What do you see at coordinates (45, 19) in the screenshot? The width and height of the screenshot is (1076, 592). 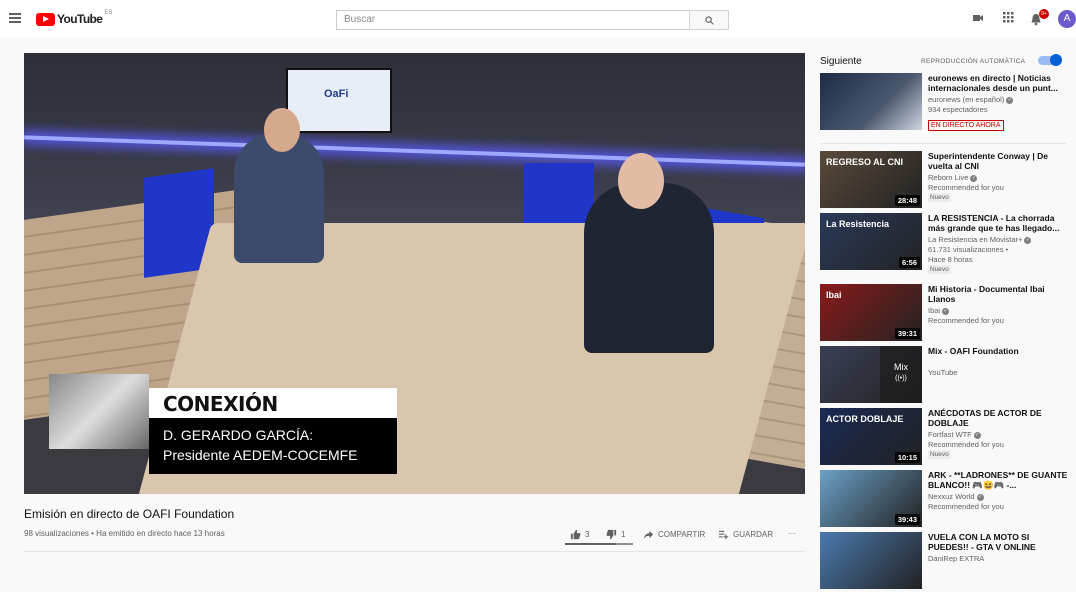 I see `play-logo-icon` at bounding box center [45, 19].